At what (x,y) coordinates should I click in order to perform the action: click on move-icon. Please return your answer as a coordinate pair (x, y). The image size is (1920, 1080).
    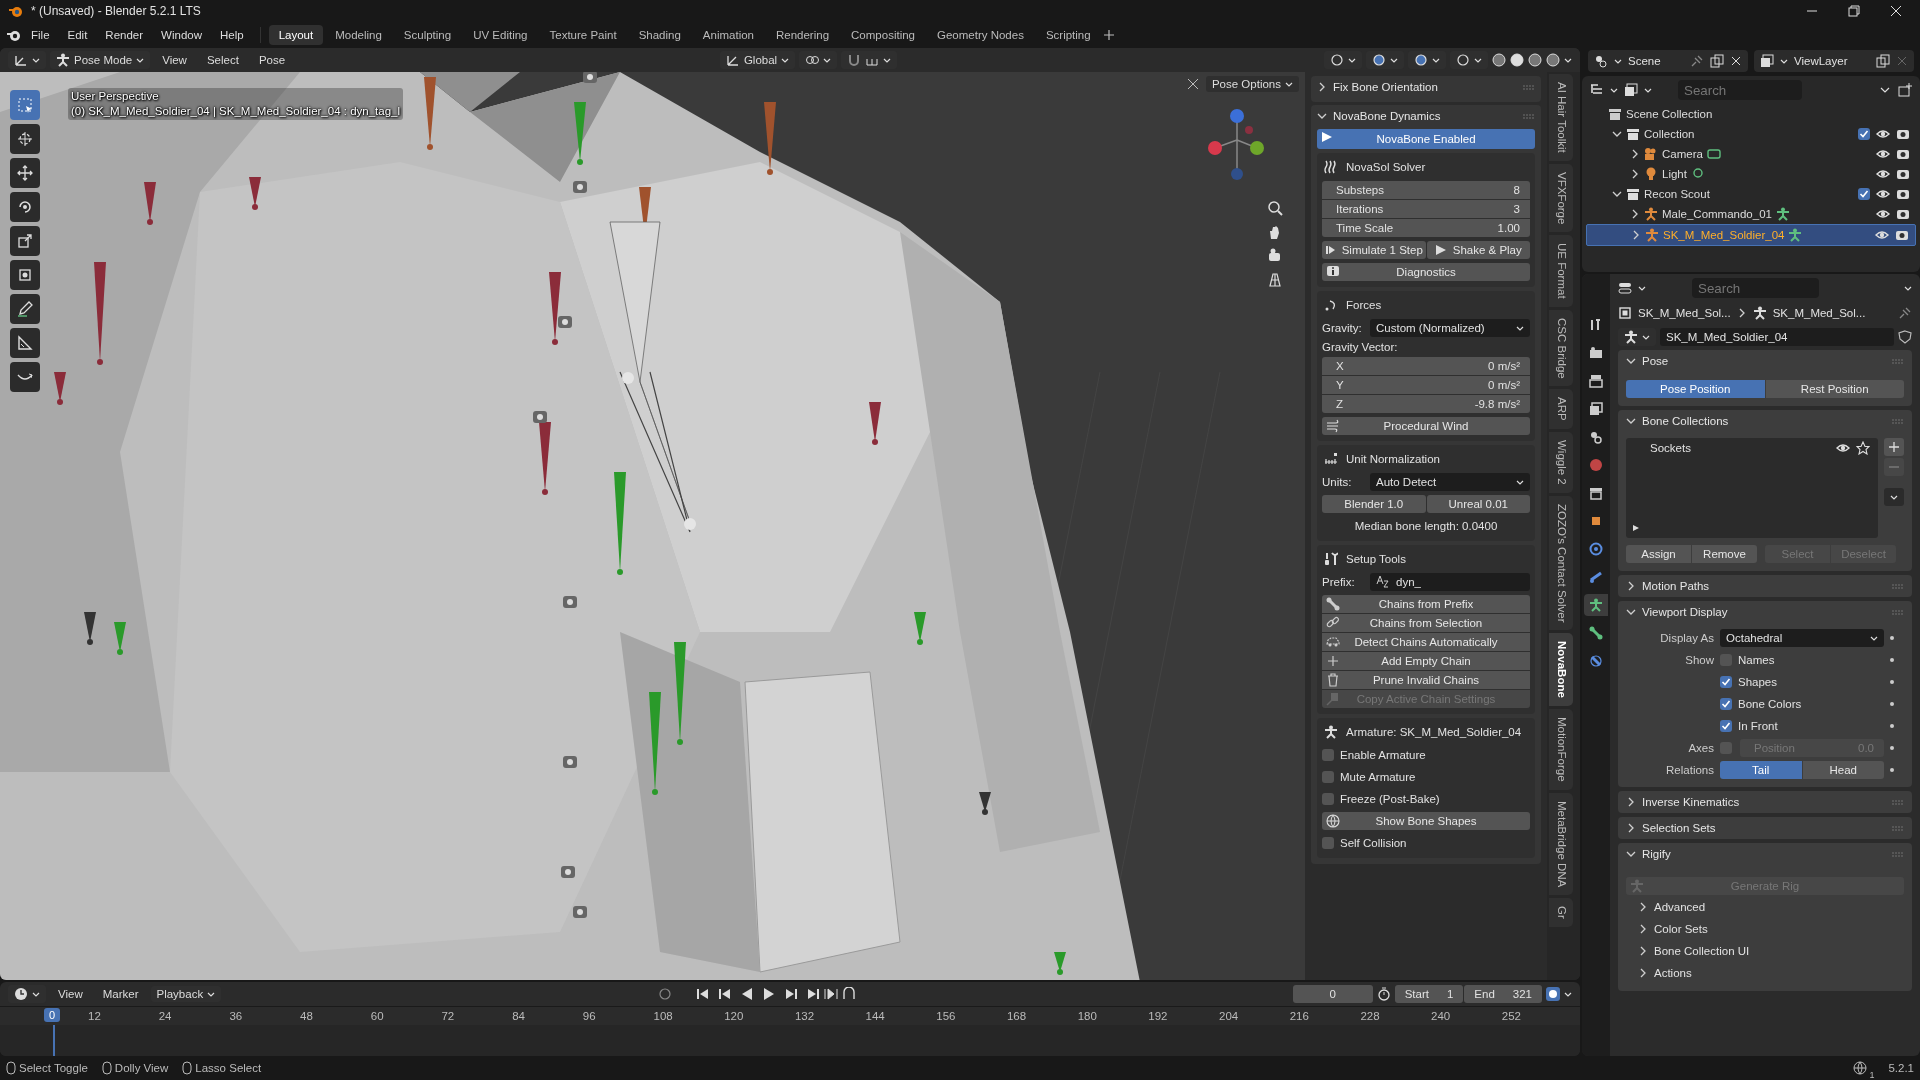
    Looking at the image, I should click on (25, 173).